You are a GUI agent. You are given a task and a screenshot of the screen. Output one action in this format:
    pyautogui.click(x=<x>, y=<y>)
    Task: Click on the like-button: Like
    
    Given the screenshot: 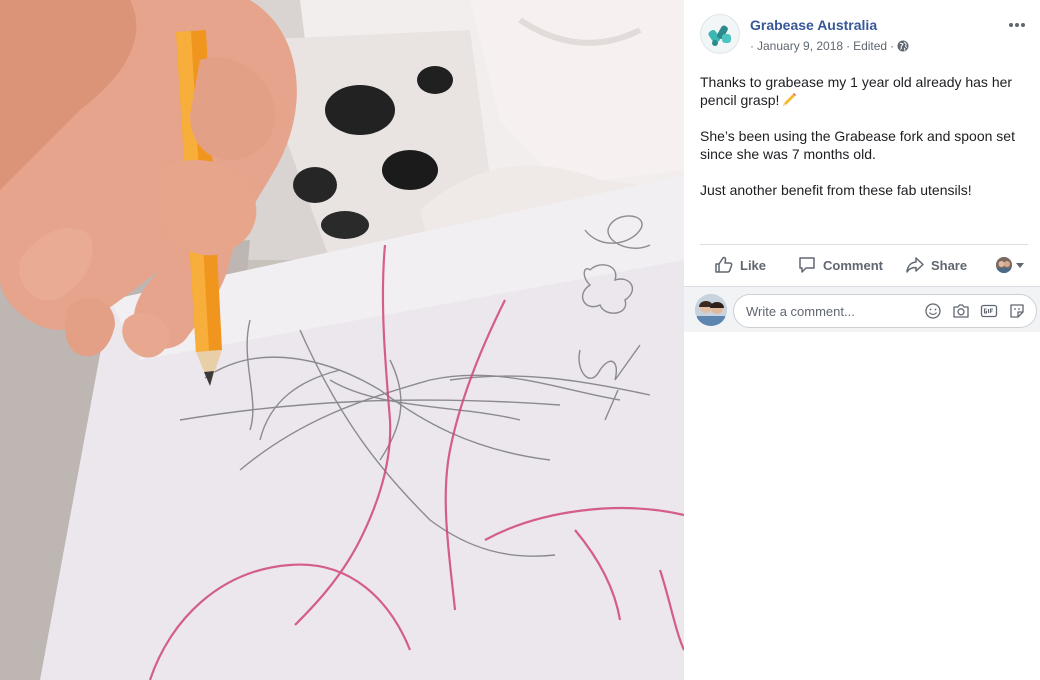 What is the action you would take?
    pyautogui.click(x=740, y=265)
    